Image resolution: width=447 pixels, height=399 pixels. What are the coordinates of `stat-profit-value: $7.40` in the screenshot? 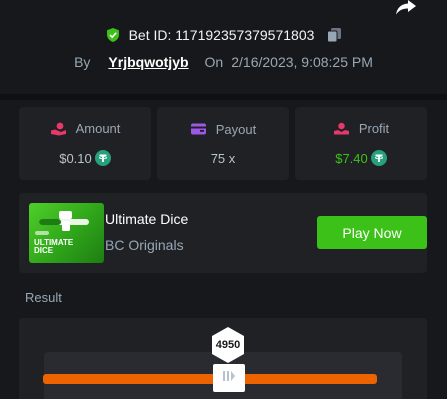 It's located at (351, 158).